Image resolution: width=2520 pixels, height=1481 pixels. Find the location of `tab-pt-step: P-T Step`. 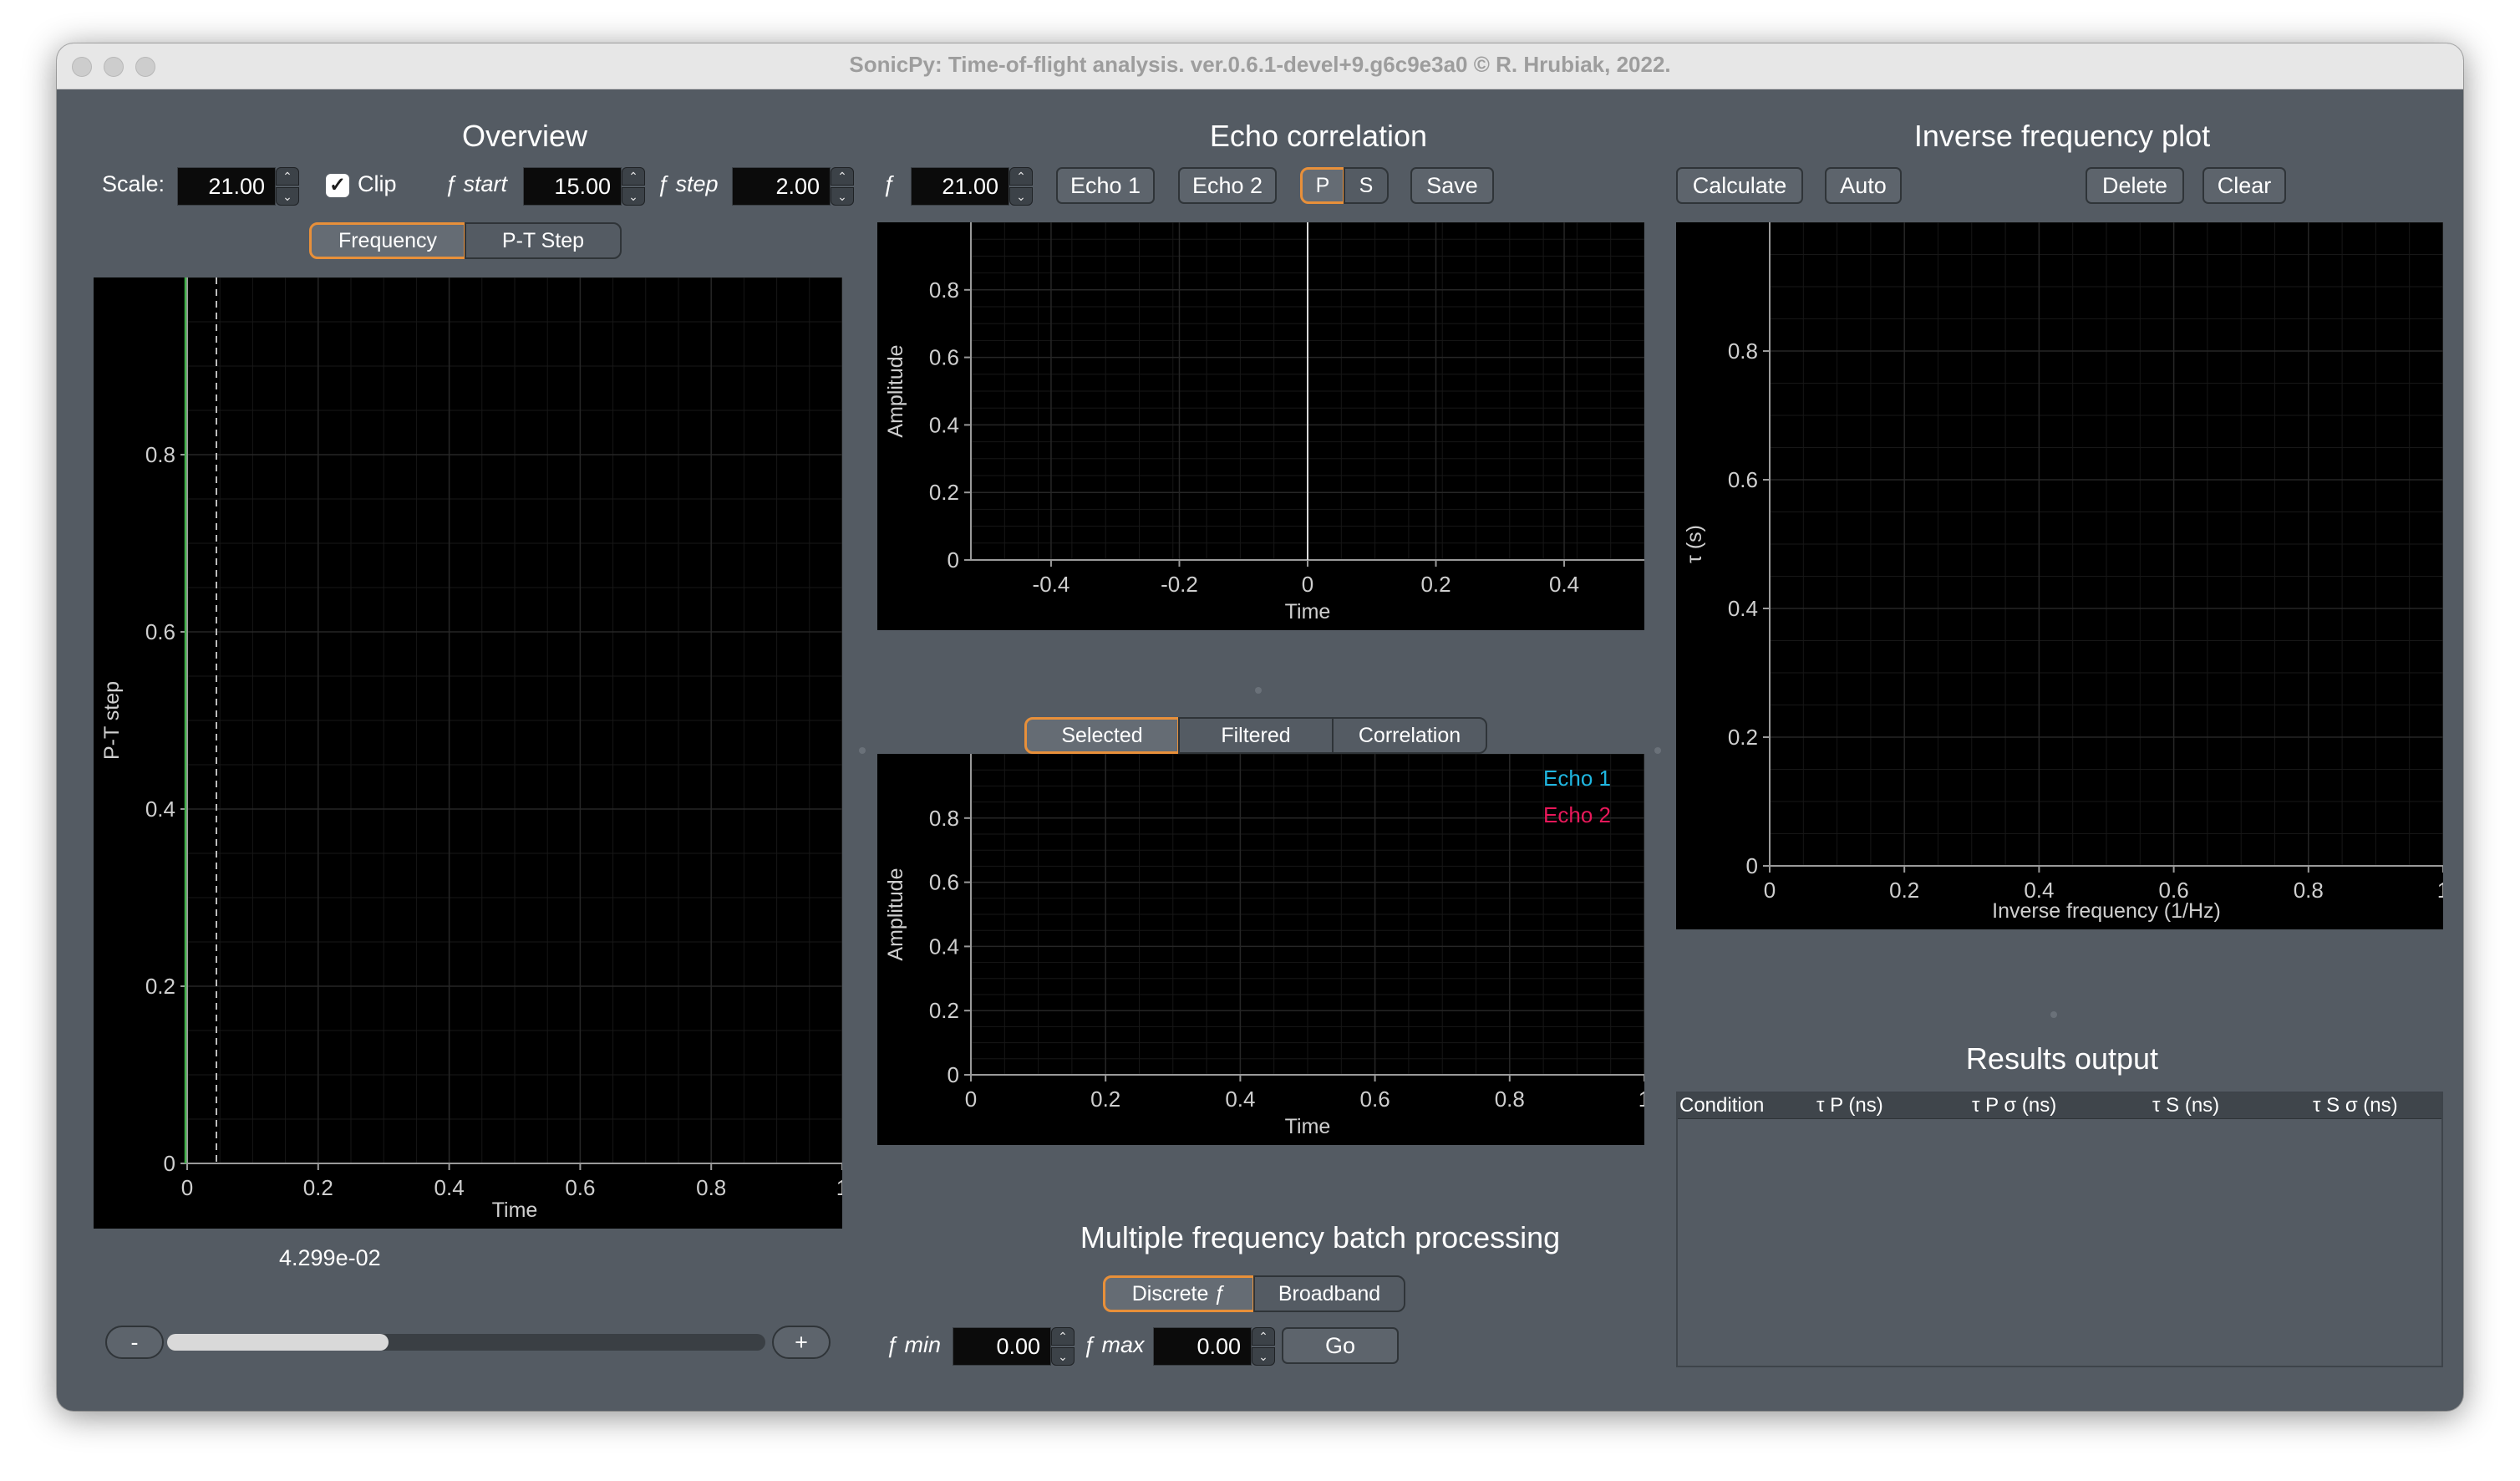

tab-pt-step: P-T Step is located at coordinates (543, 240).